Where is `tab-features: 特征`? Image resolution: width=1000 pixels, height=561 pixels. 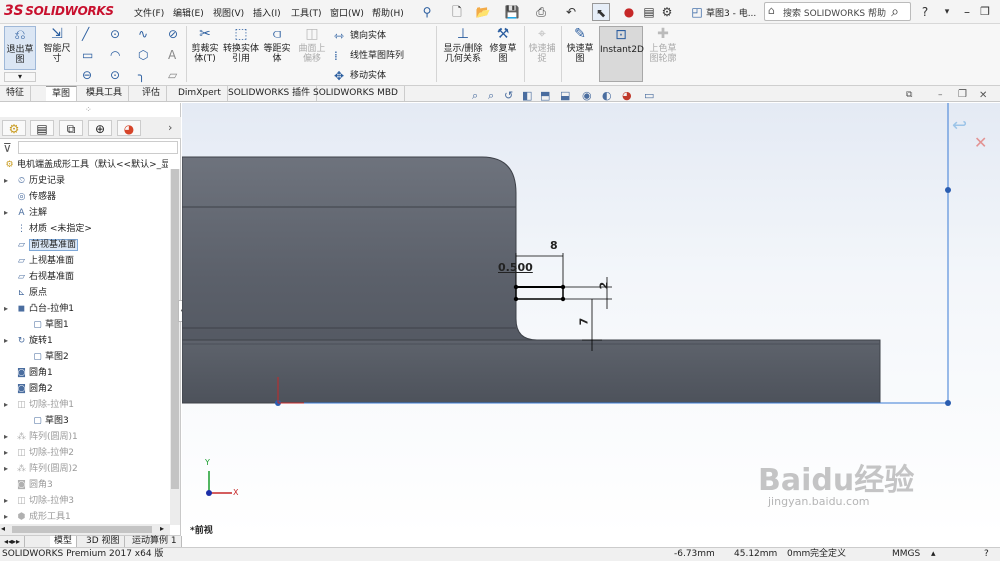 tab-features: 特征 is located at coordinates (16, 93).